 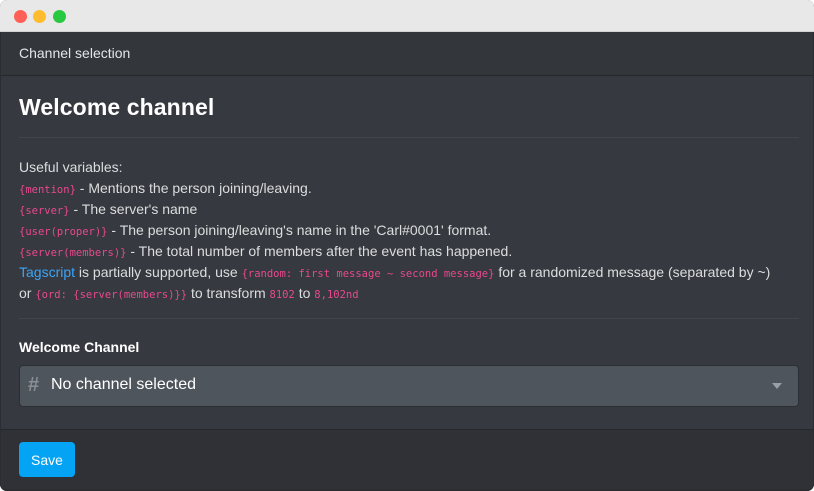 I want to click on ord-code: {ord: {server(members)}}, so click(x=111, y=295).